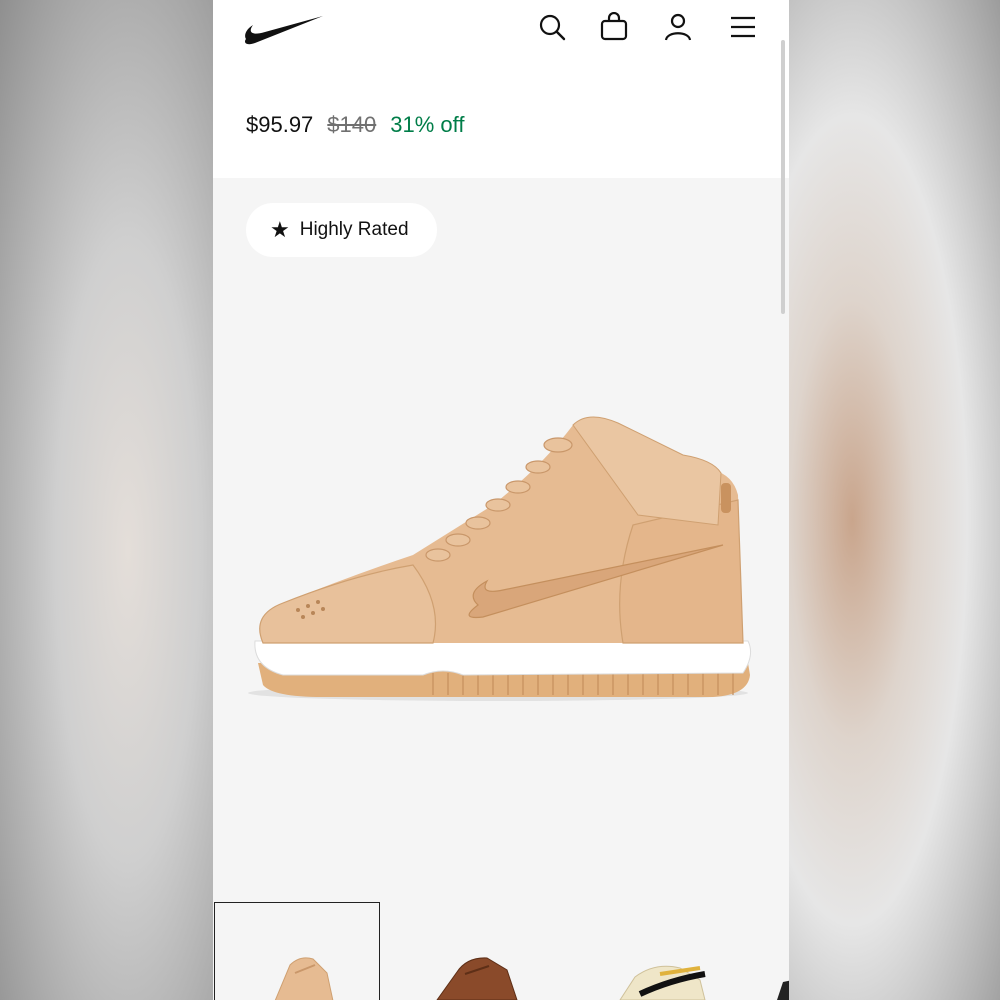  Describe the element at coordinates (427, 124) in the screenshot. I see `discount-label: 31% off` at that location.